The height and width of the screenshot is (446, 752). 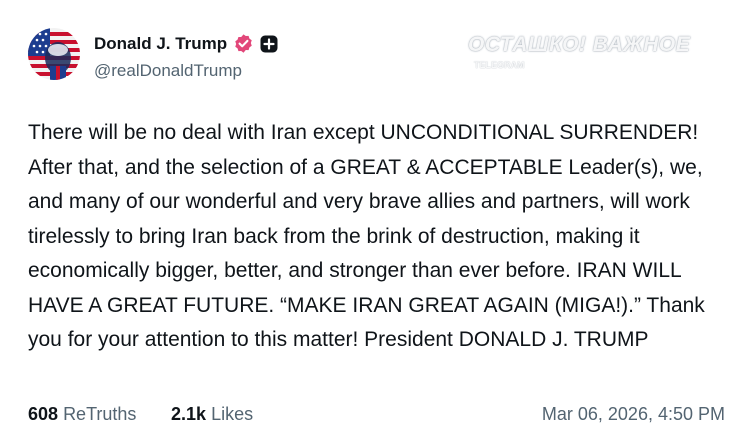 What do you see at coordinates (100, 414) in the screenshot?
I see `retruths-label: ReTruths` at bounding box center [100, 414].